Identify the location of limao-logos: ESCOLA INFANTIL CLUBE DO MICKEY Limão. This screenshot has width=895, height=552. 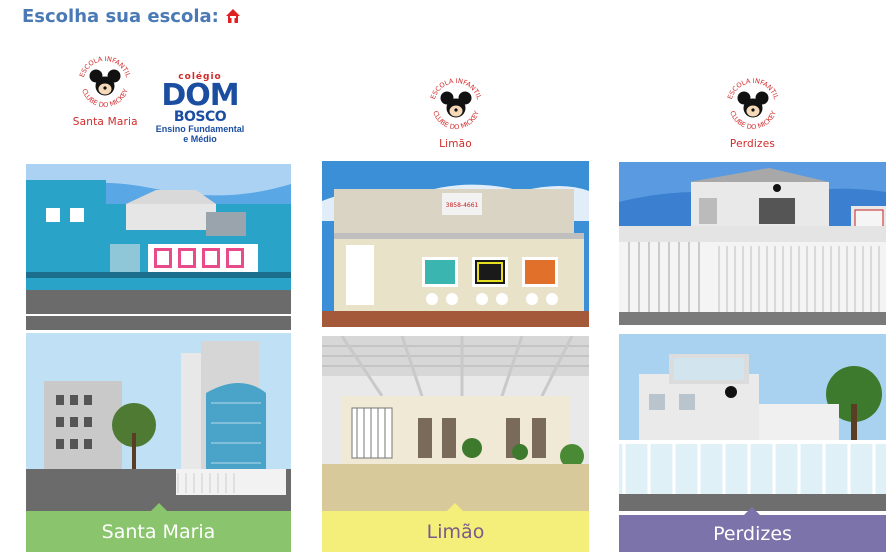
(455, 112).